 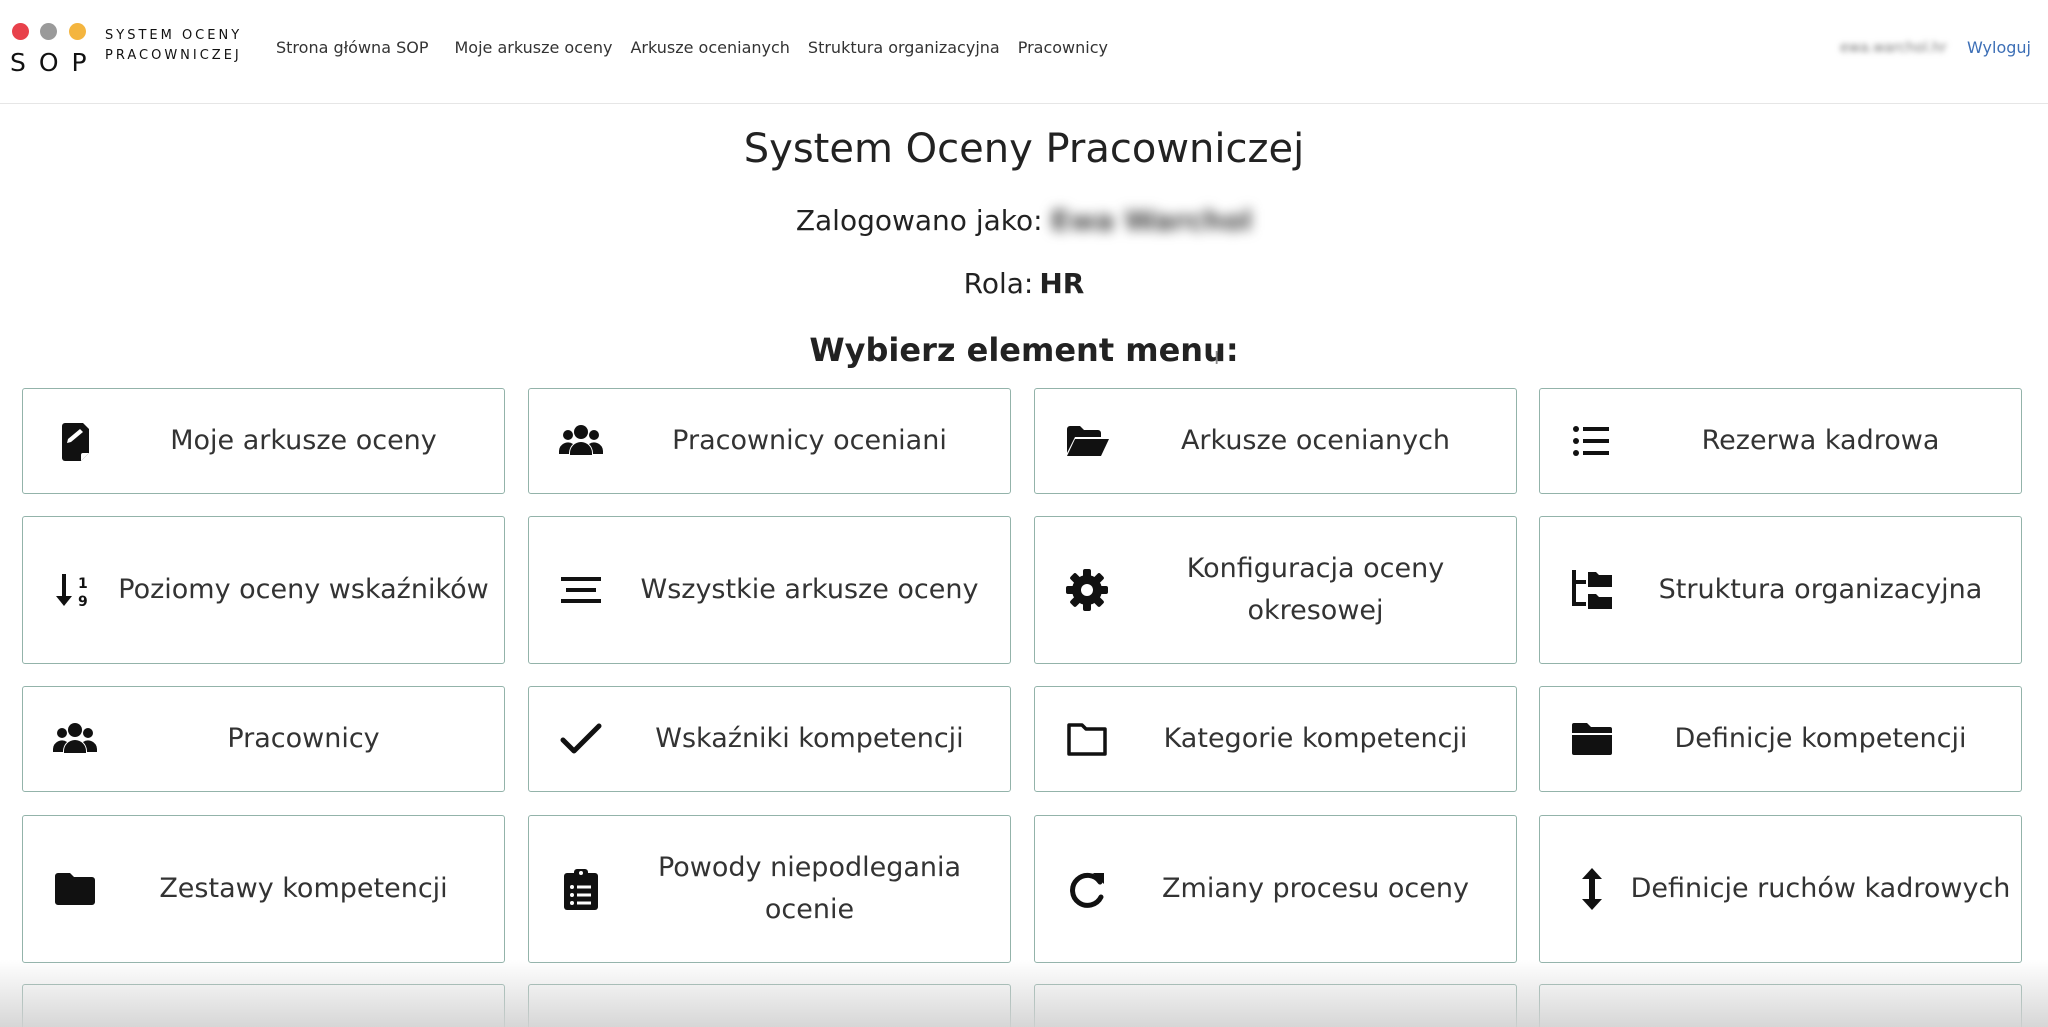 What do you see at coordinates (1024, 149) in the screenshot?
I see `page-title: System Oceny Pracowniczej` at bounding box center [1024, 149].